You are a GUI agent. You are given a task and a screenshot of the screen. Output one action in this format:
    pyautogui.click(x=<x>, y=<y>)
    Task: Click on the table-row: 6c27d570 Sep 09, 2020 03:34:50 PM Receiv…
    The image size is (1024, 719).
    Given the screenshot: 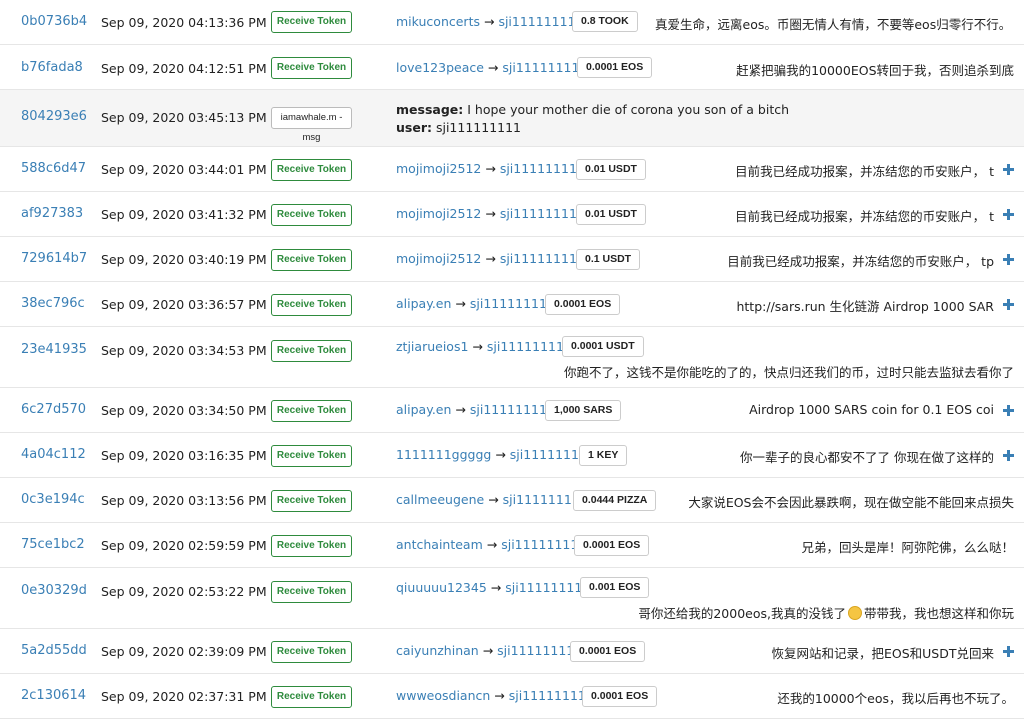 What is the action you would take?
    pyautogui.click(x=512, y=410)
    